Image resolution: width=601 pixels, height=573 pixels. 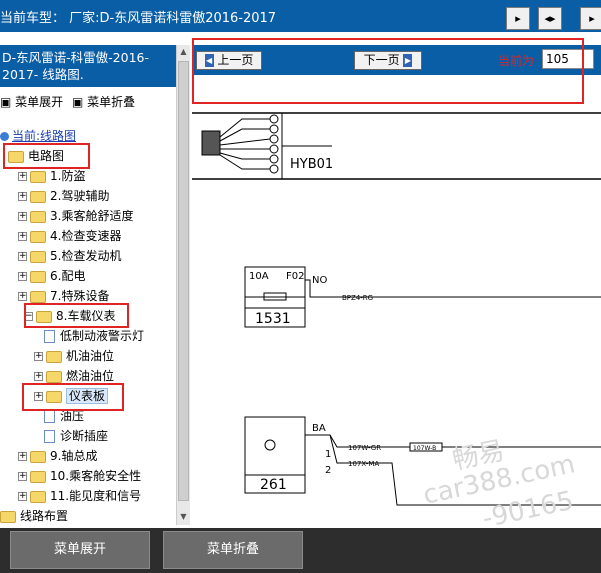 I want to click on menu-collapse-link: ▣ 菜单折叠, so click(x=103, y=101).